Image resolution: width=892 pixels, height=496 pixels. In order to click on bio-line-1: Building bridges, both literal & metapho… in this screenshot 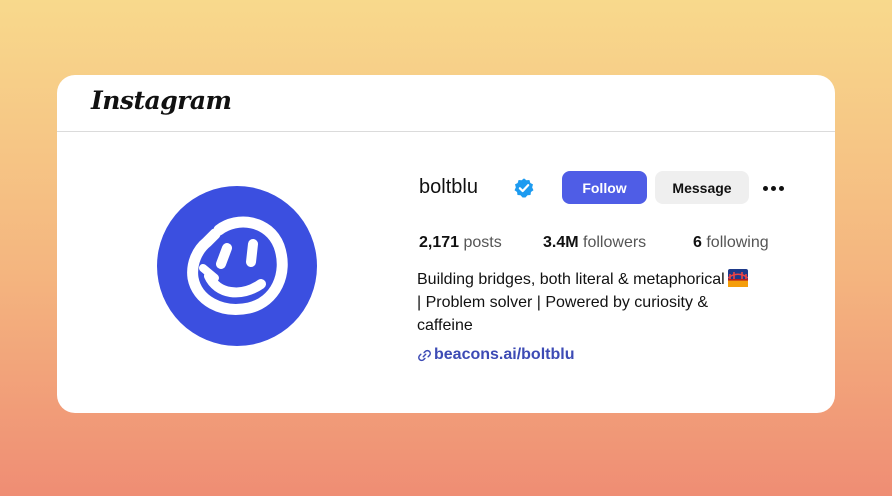, I will do `click(602, 279)`.